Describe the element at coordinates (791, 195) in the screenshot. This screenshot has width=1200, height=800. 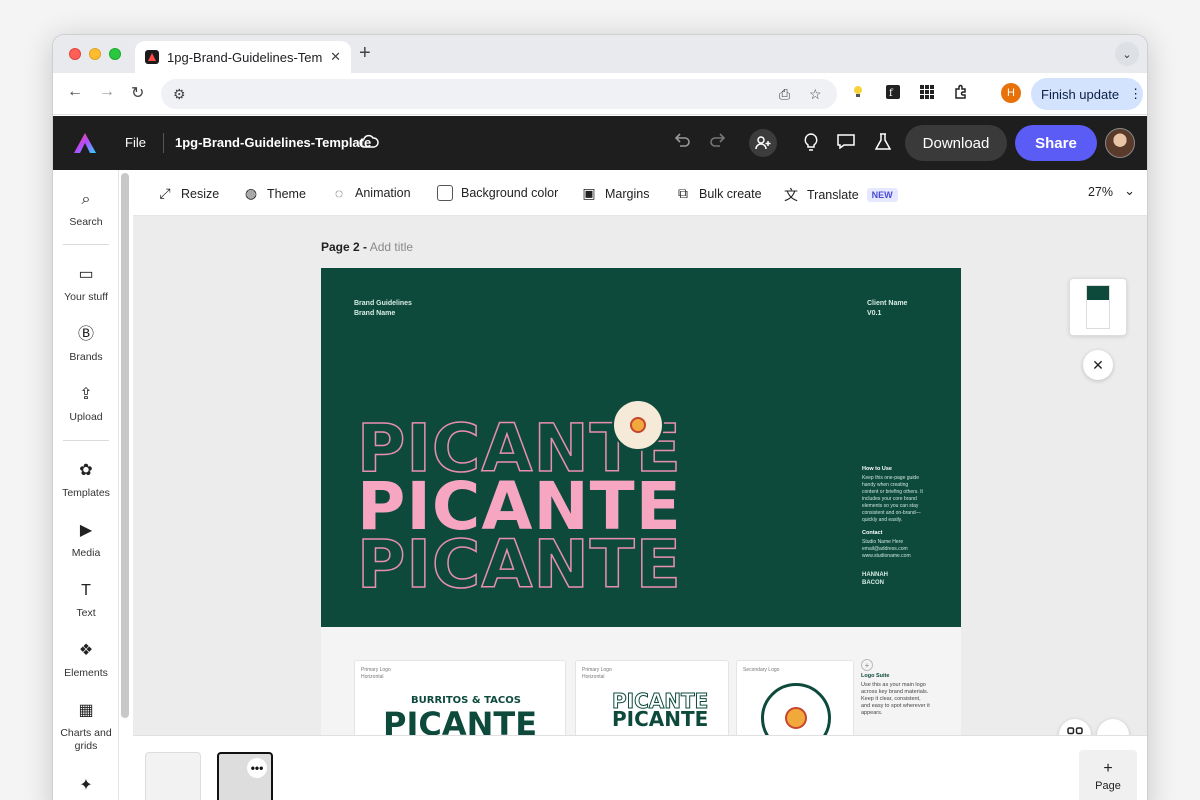
I see `translate-icon: 文` at that location.